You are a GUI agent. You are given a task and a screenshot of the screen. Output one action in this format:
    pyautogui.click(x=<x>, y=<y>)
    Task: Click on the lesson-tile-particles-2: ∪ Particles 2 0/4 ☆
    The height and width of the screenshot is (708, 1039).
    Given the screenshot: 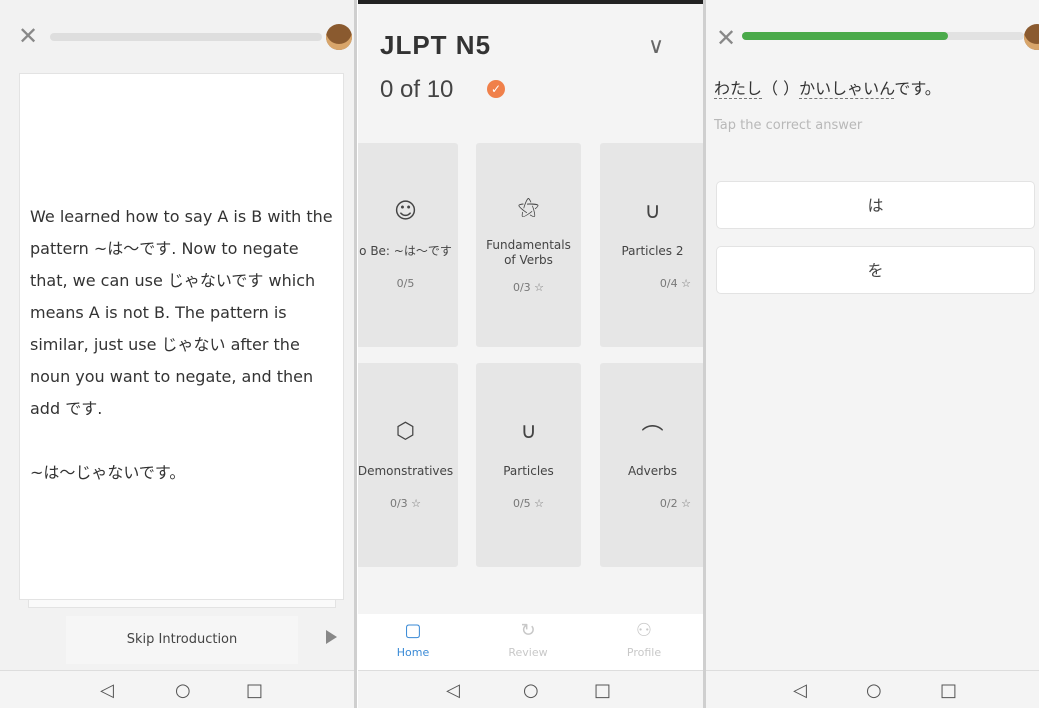 What is the action you would take?
    pyautogui.click(x=649, y=245)
    